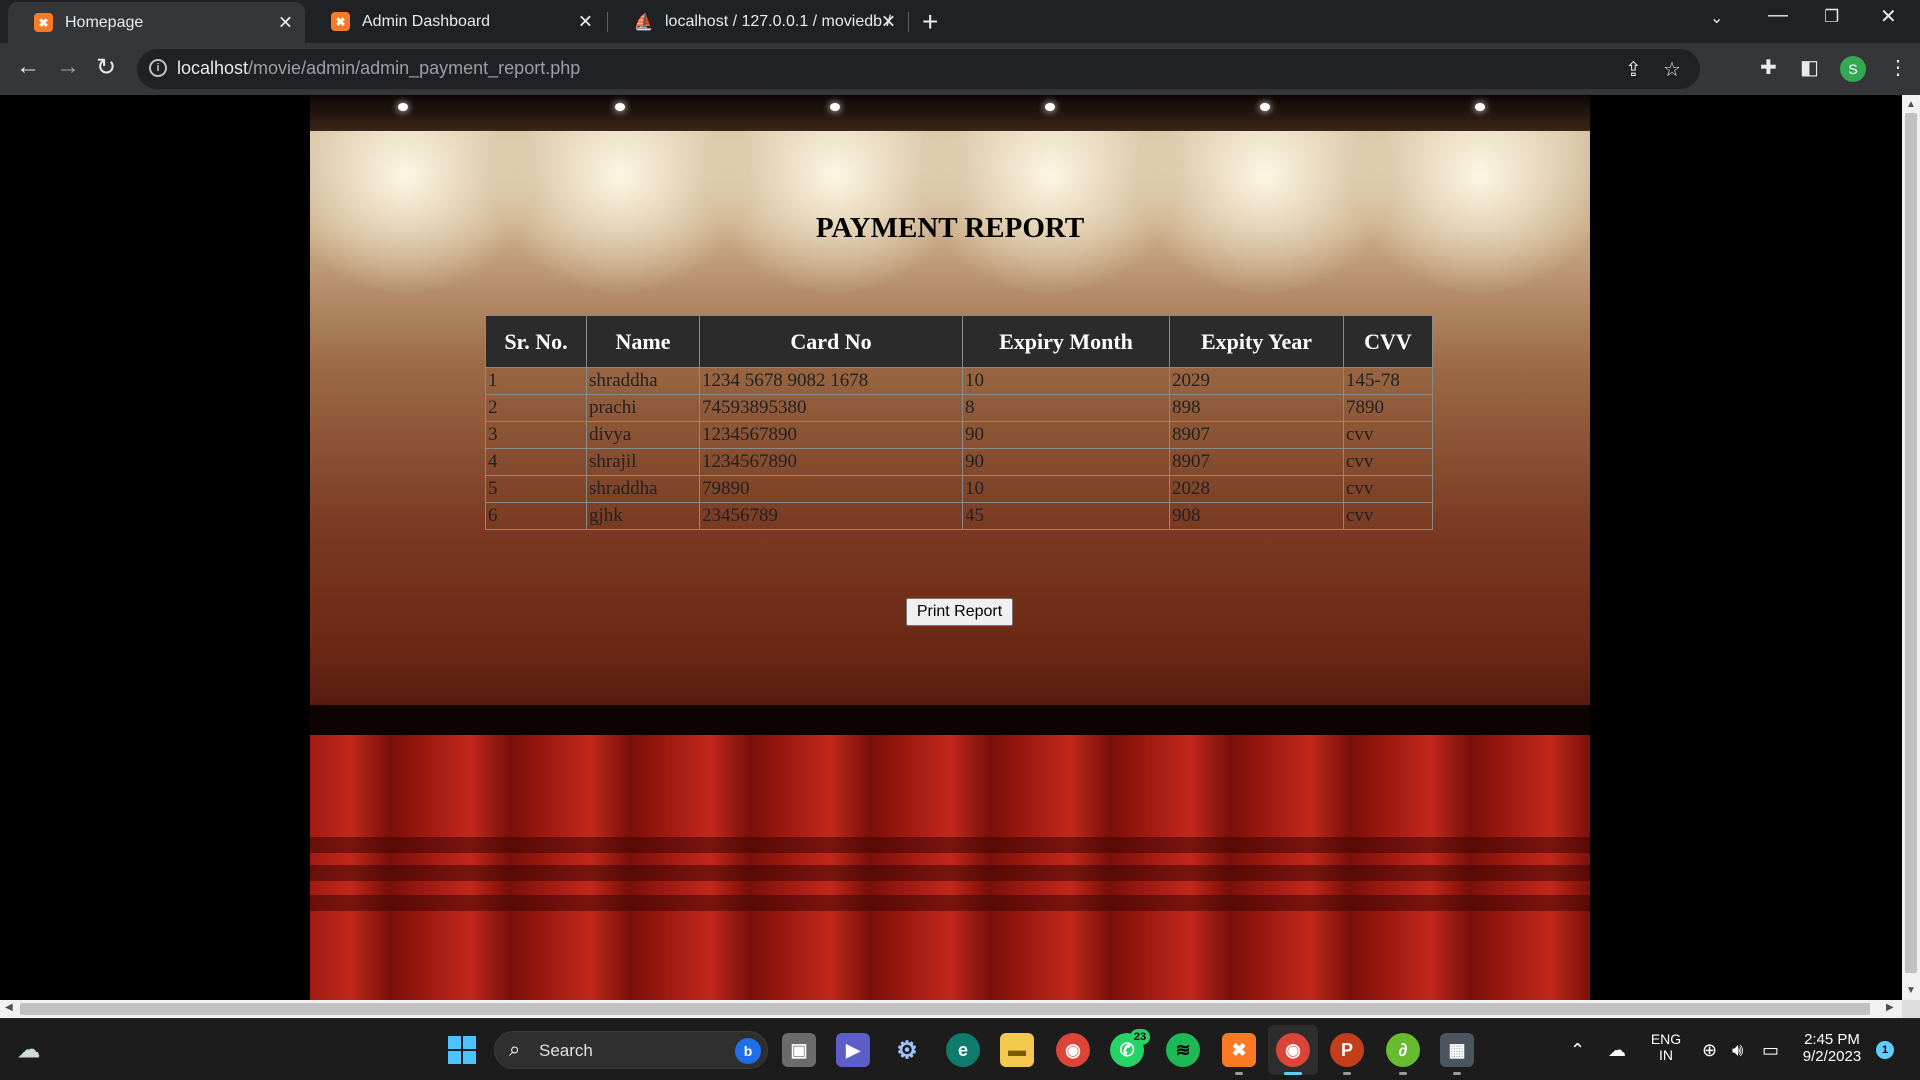 This screenshot has width=1920, height=1080. What do you see at coordinates (853, 1050) in the screenshot?
I see `teams-chat-icon: ▶` at bounding box center [853, 1050].